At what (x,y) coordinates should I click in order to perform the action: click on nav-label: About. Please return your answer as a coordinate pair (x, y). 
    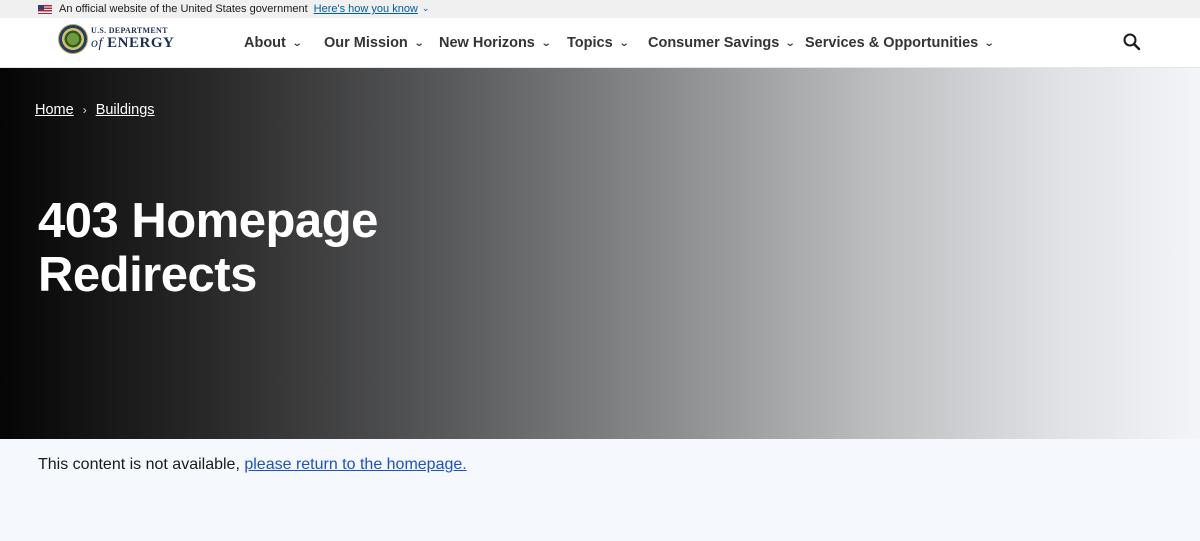
    Looking at the image, I should click on (265, 43).